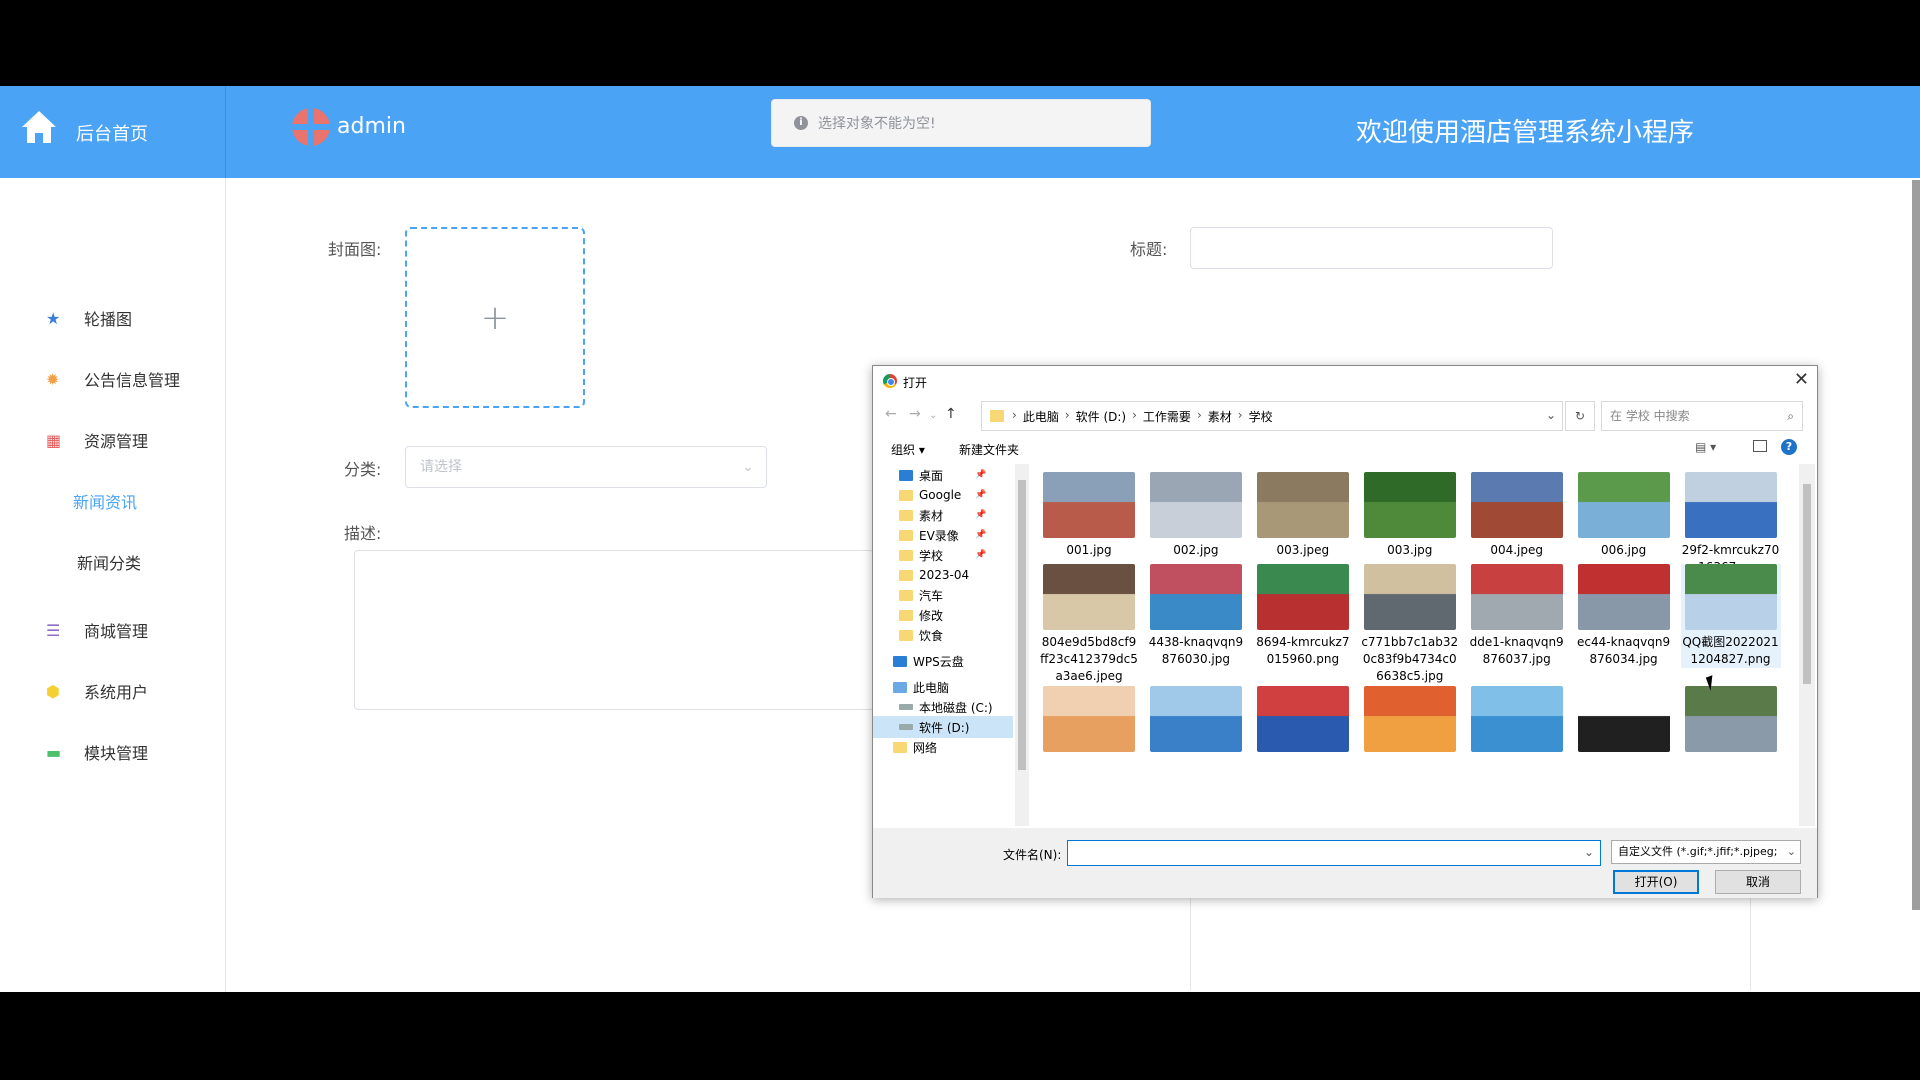  I want to click on recent-chevron-icon: ⌄, so click(933, 415).